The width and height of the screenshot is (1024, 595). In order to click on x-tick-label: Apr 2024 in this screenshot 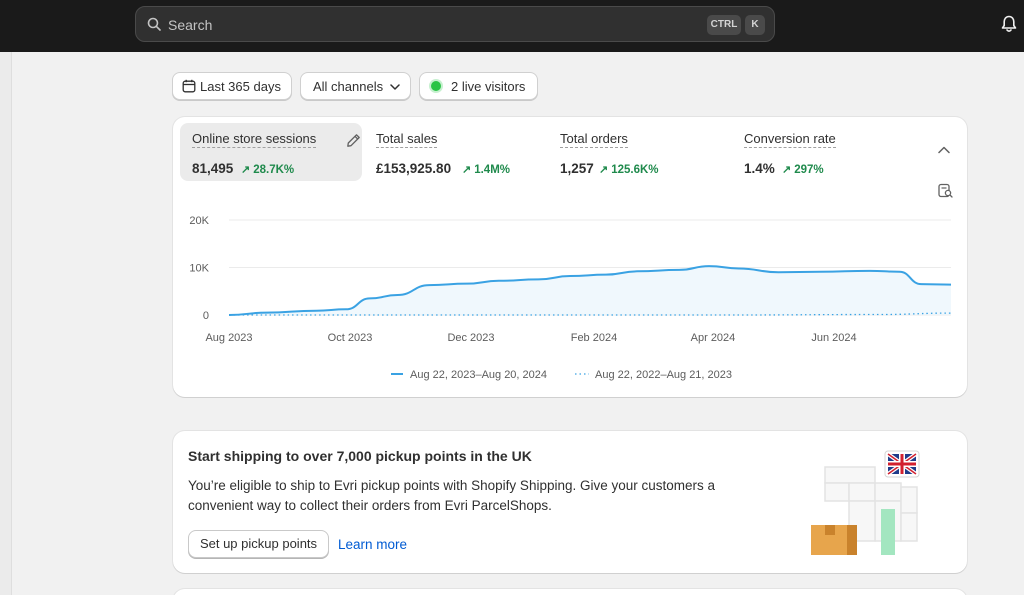, I will do `click(713, 338)`.